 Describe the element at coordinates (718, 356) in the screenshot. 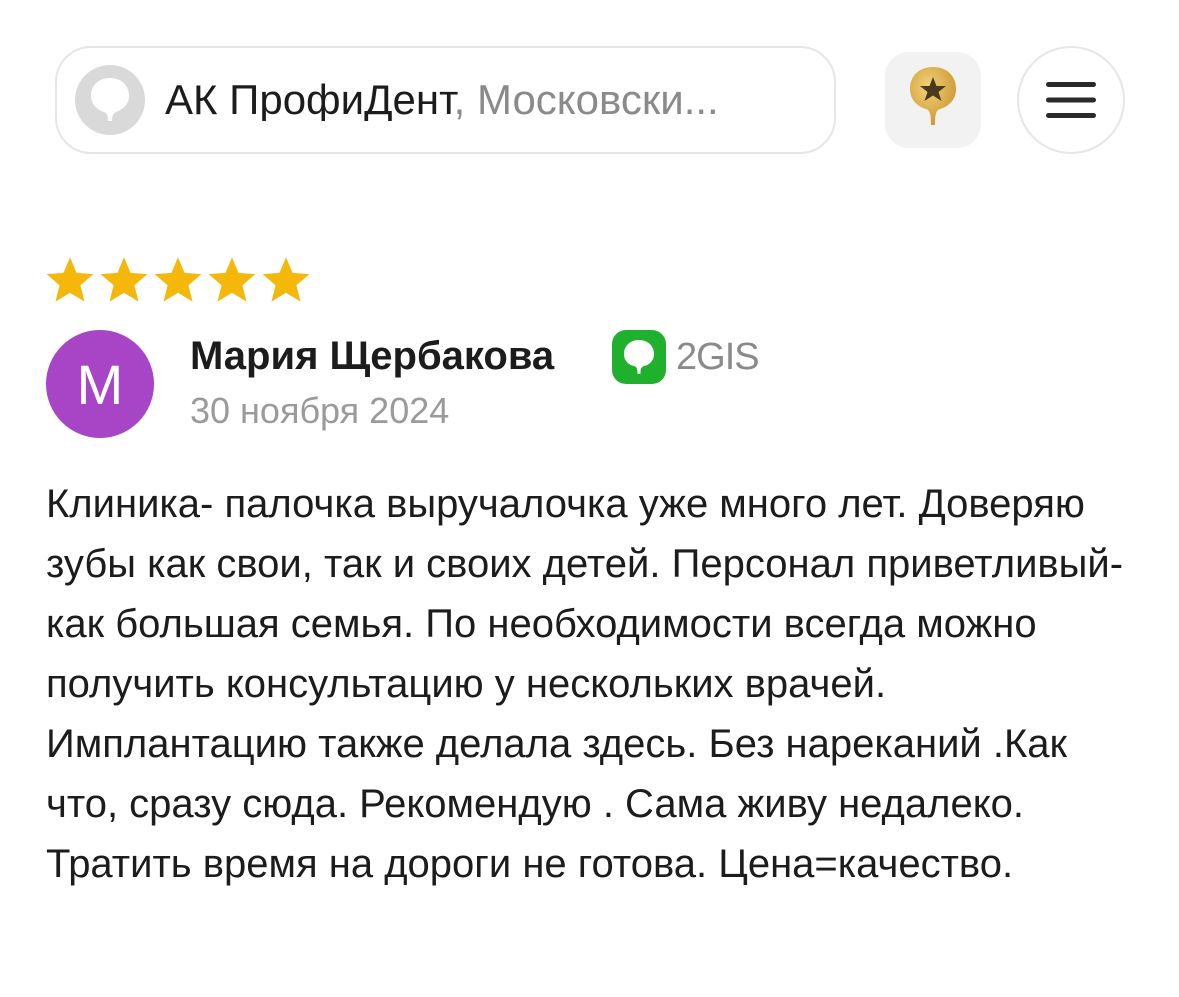

I see `source-label: 2GIS` at that location.